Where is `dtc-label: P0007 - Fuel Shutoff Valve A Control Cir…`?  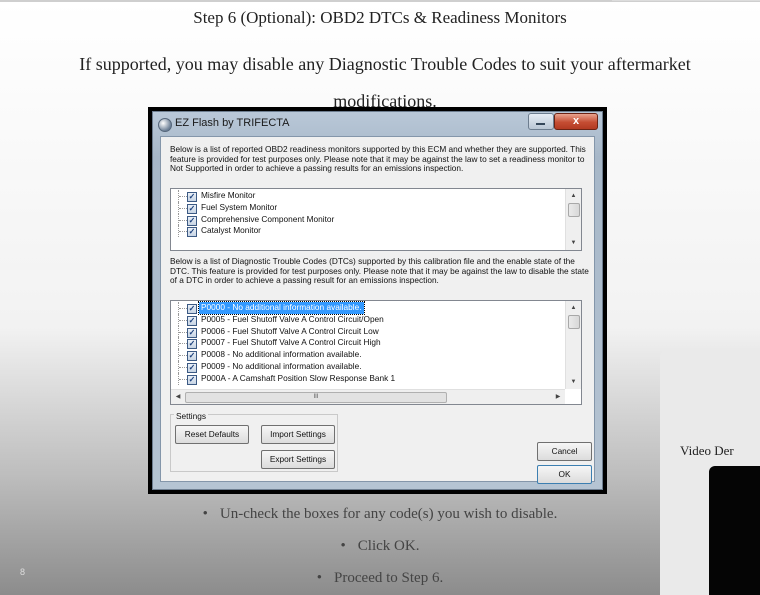 dtc-label: P0007 - Fuel Shutoff Valve A Control Cir… is located at coordinates (291, 342).